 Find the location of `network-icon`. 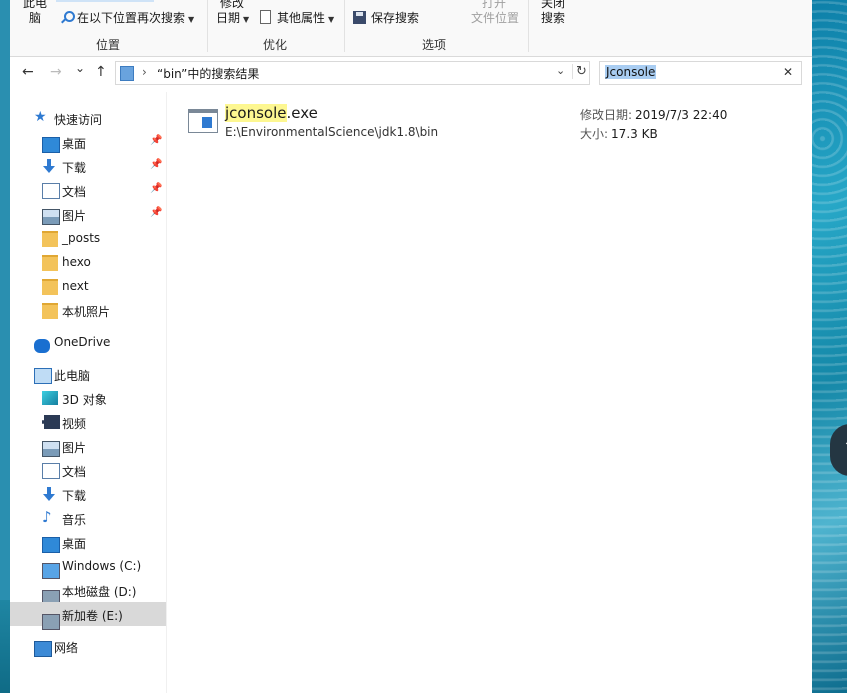

network-icon is located at coordinates (43, 649).